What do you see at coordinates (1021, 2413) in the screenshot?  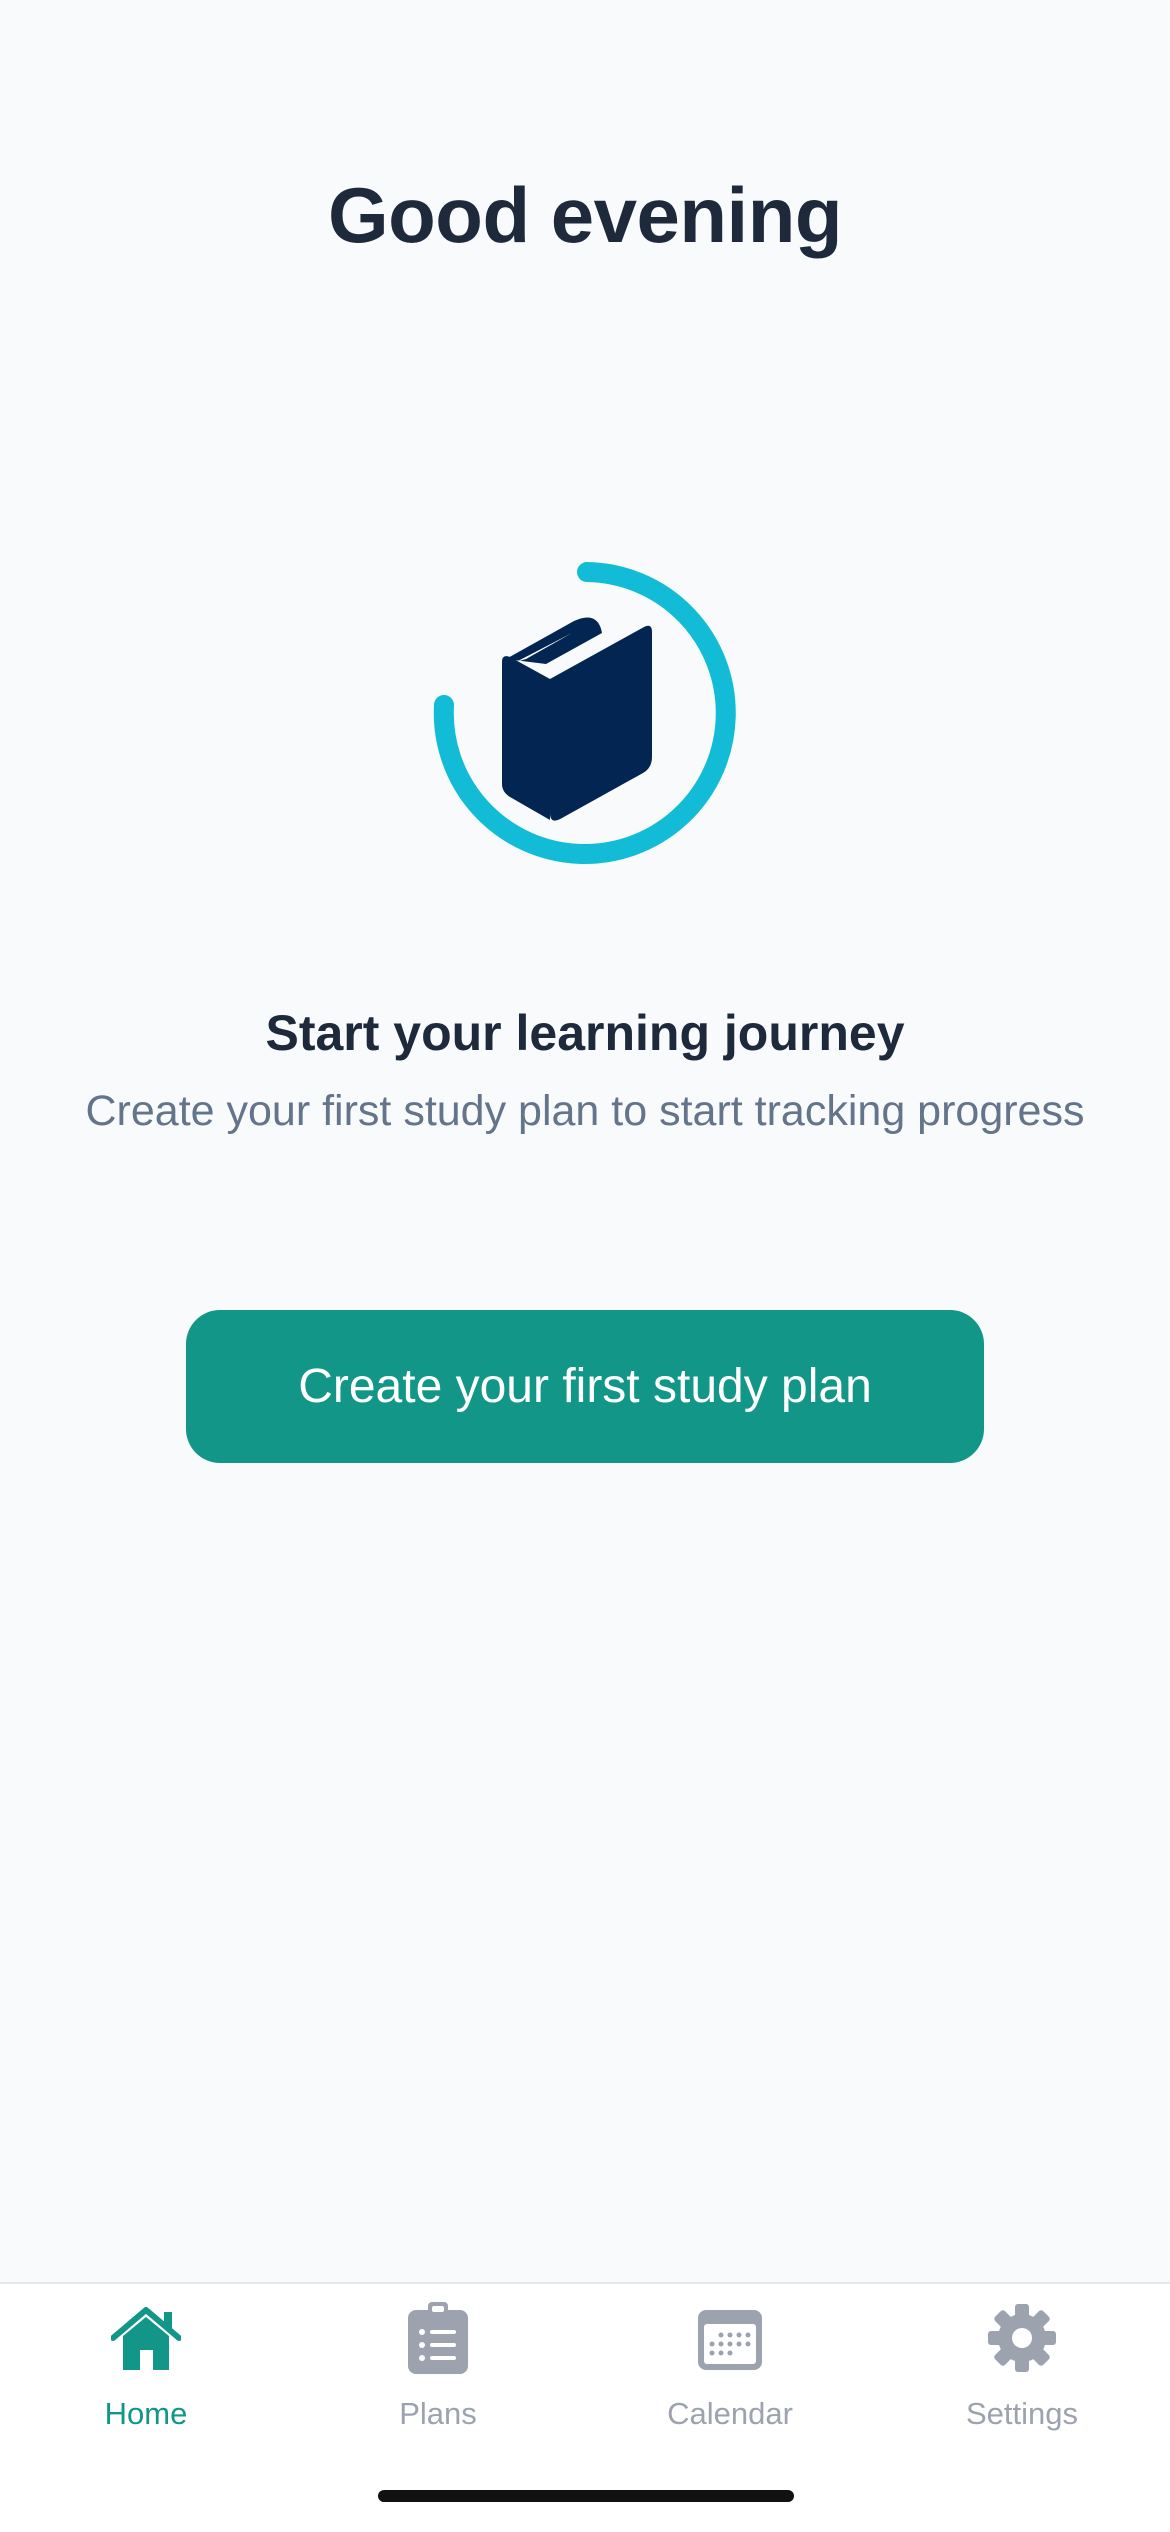 I see `tab-settings-label: Settings` at bounding box center [1021, 2413].